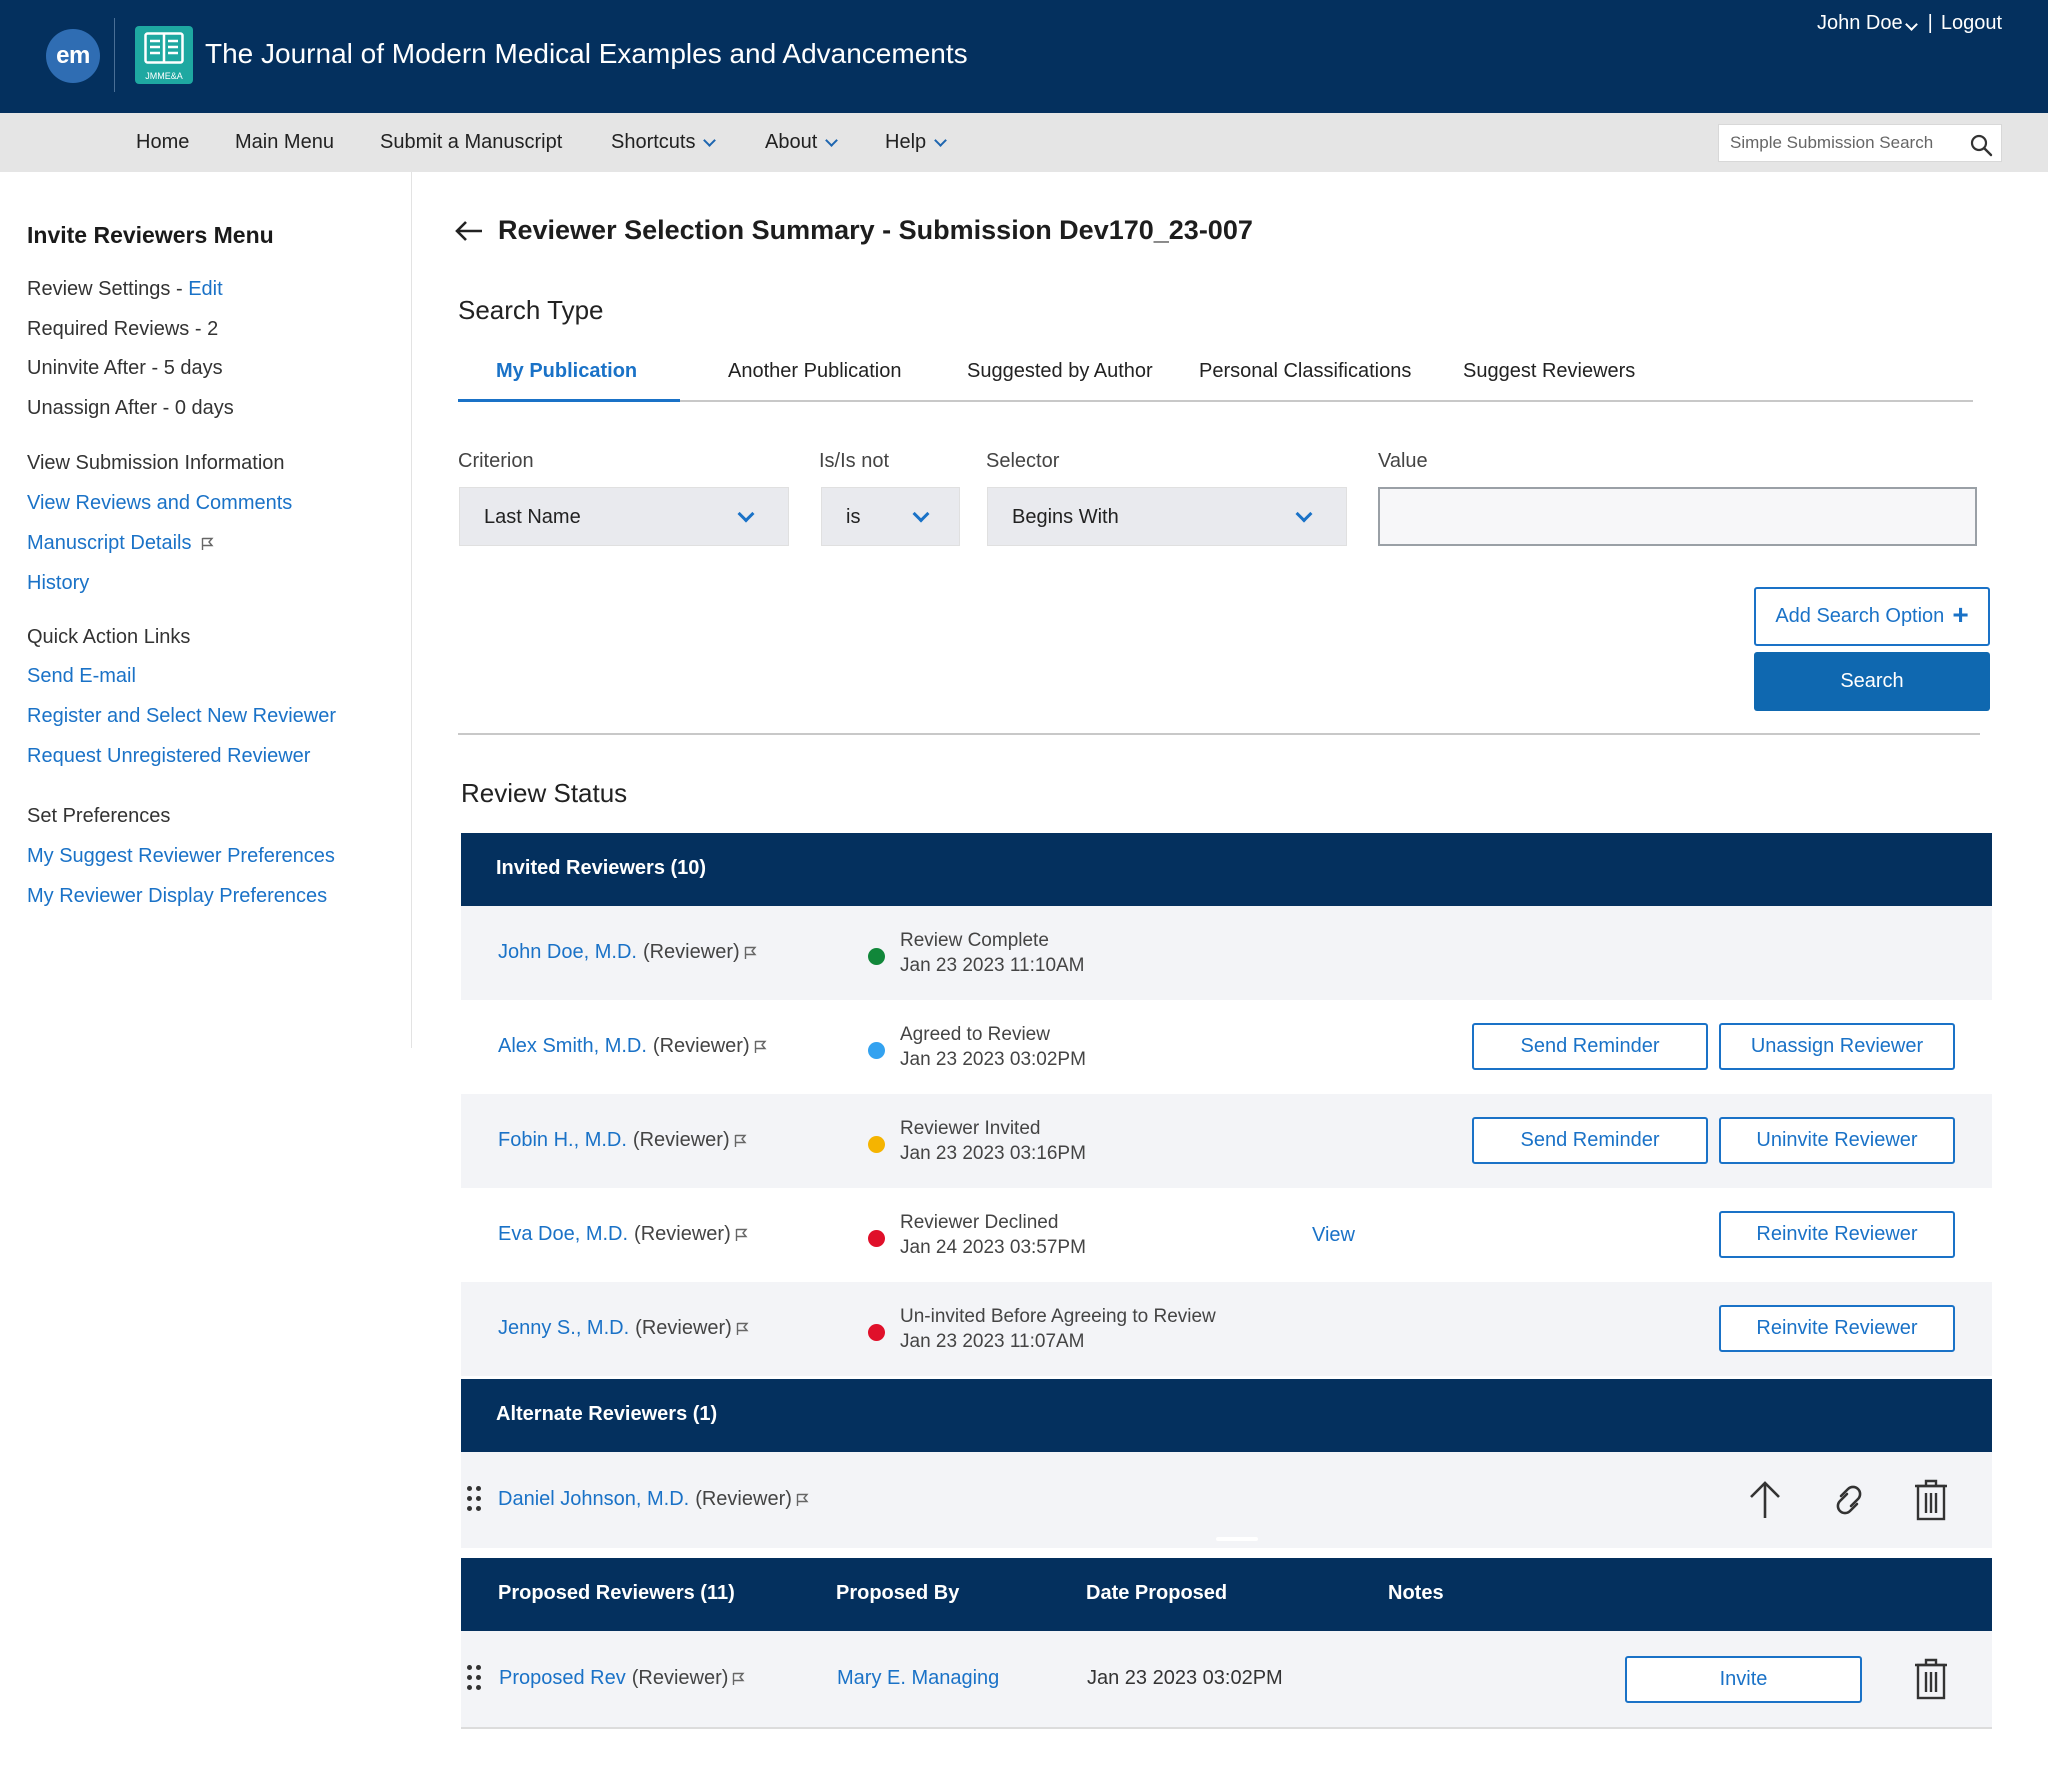 Image resolution: width=2048 pixels, height=1782 pixels. Describe the element at coordinates (1872, 681) in the screenshot. I see `search-button: Search` at that location.